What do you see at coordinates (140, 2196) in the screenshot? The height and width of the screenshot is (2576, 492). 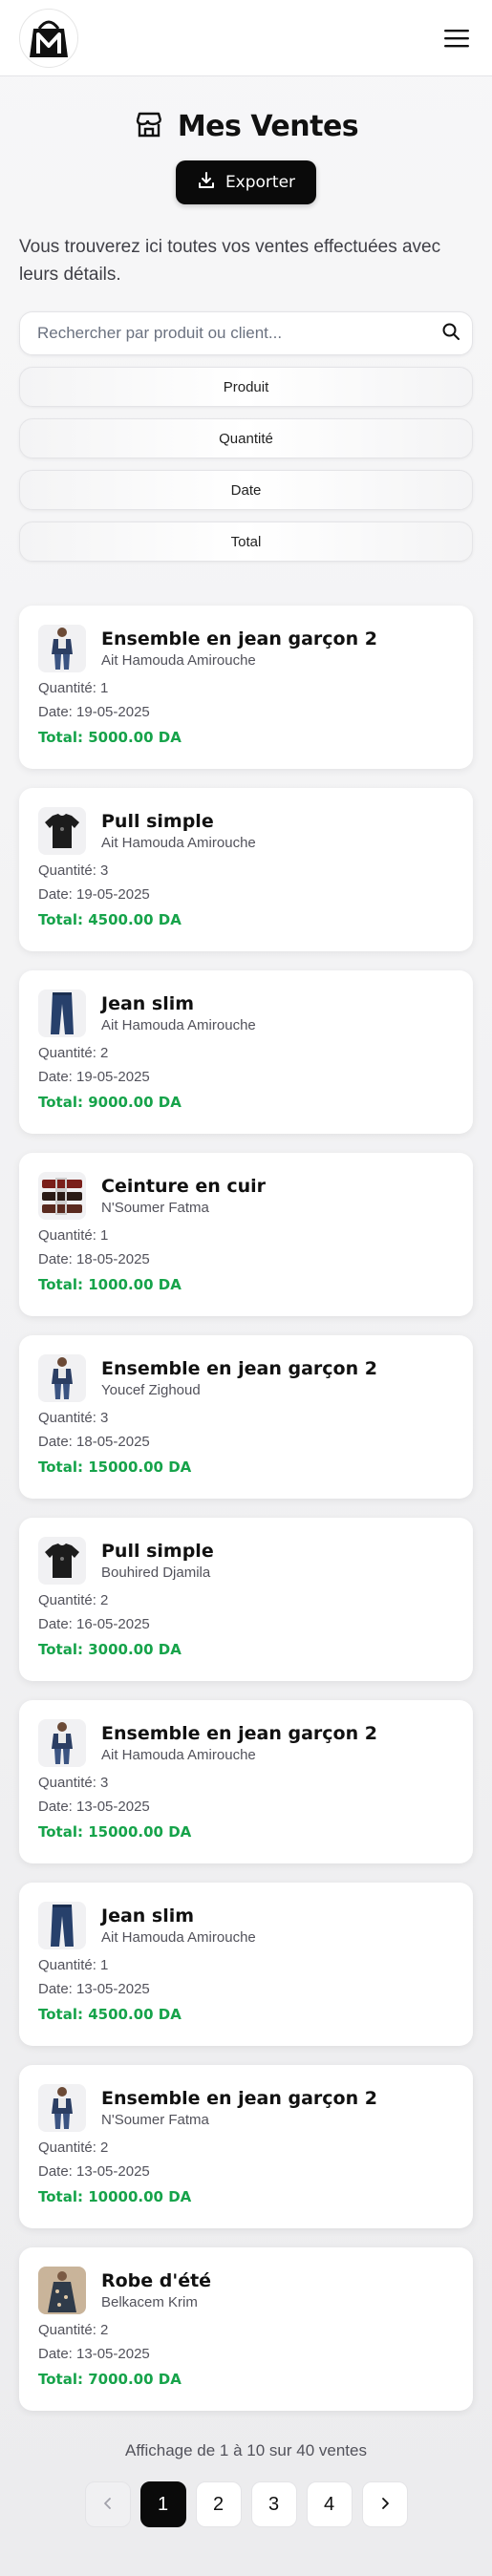 I see `total-value: 10000.00 DA` at bounding box center [140, 2196].